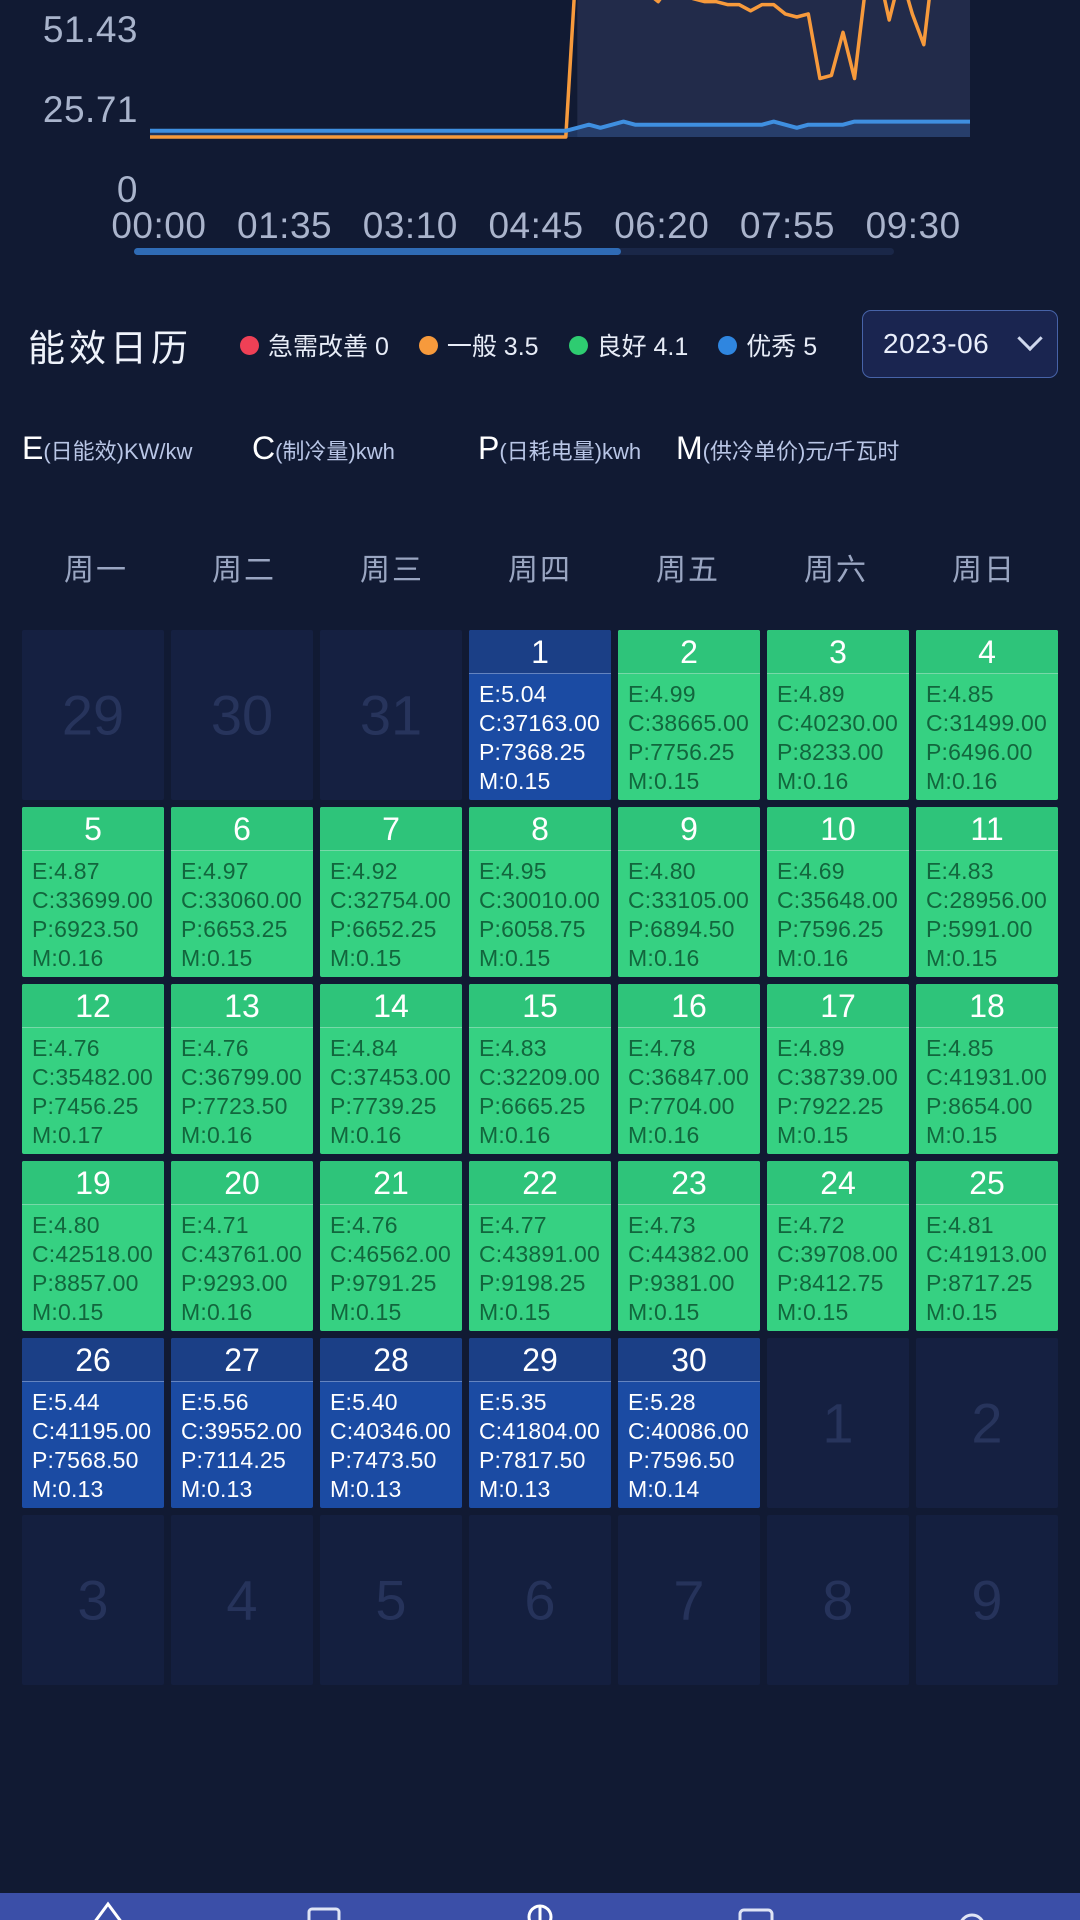 Image resolution: width=1080 pixels, height=1920 pixels. Describe the element at coordinates (33, 448) in the screenshot. I see `metric-letter: E` at that location.